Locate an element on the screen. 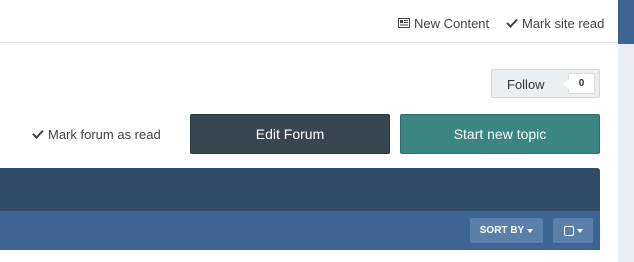 The image size is (634, 262). mark-site-read-link: Mark site read is located at coordinates (555, 23).